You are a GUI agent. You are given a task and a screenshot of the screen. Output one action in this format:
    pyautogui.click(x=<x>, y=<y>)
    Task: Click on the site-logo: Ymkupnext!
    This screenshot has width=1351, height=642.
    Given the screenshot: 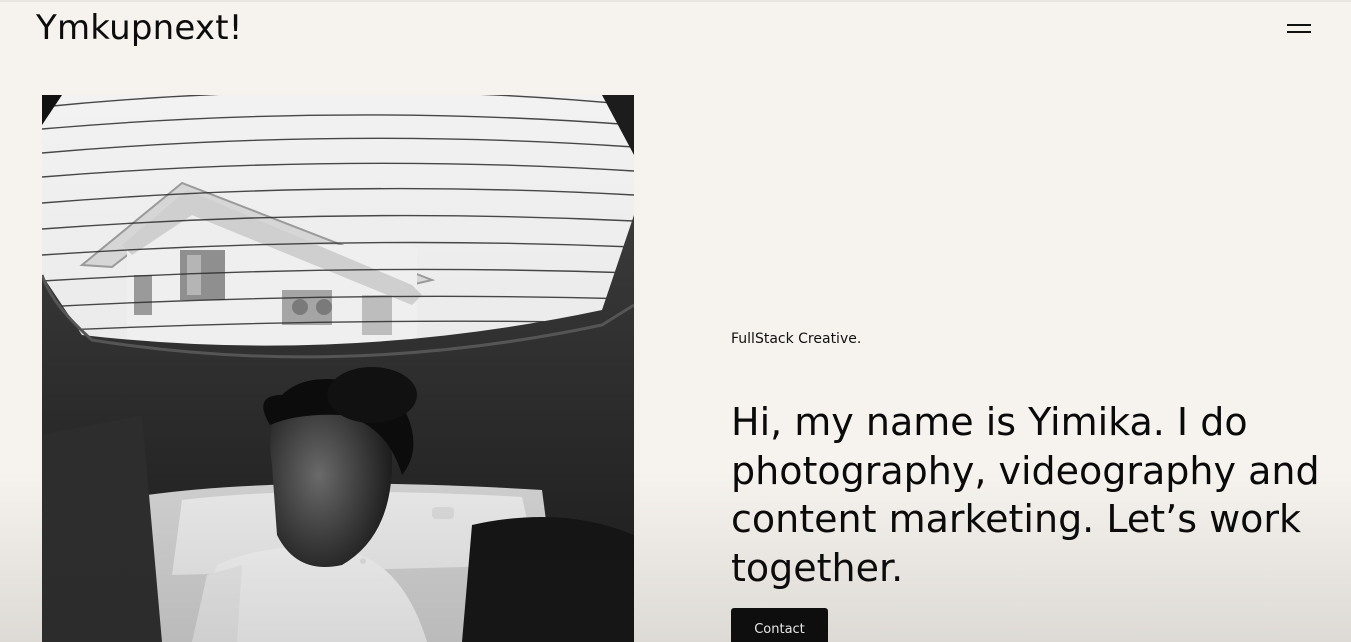 What is the action you would take?
    pyautogui.click(x=139, y=28)
    